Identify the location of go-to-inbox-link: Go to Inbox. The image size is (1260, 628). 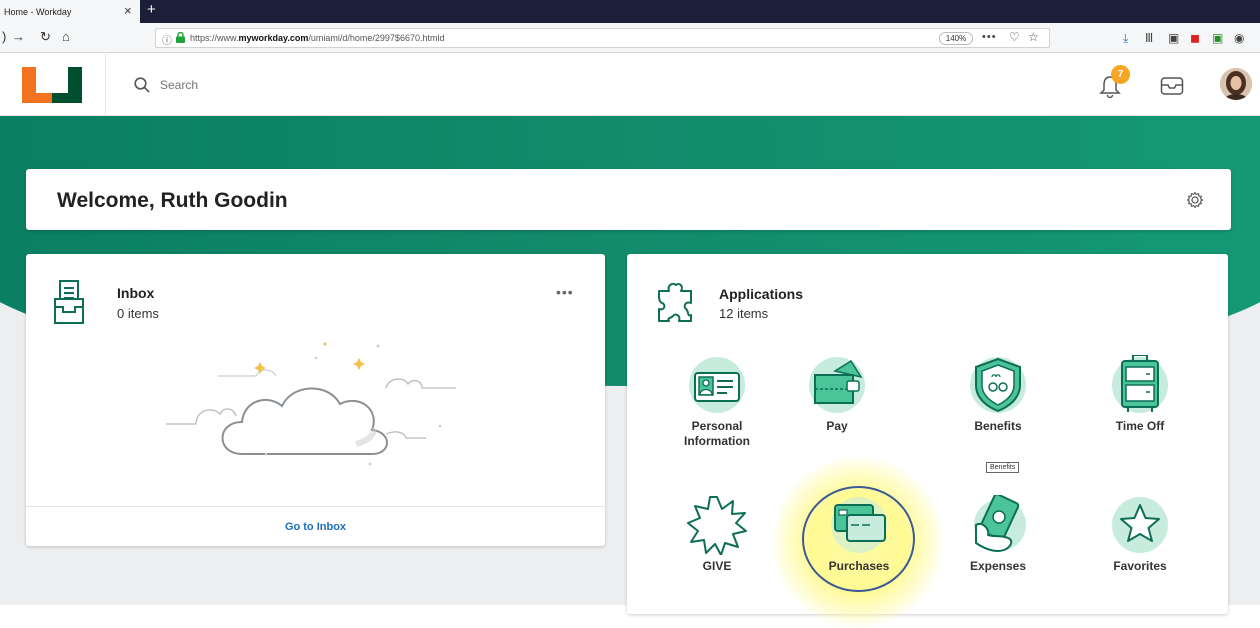
(315, 527).